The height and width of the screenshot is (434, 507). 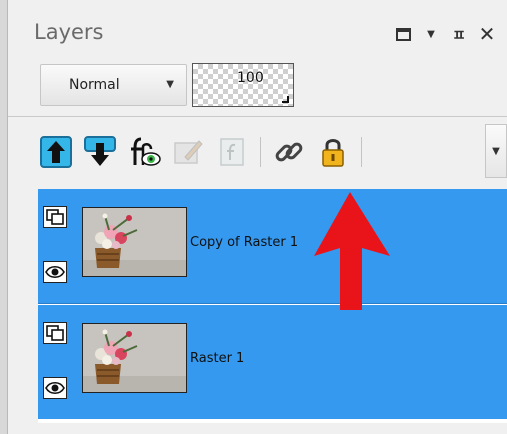 I want to click on panel-edge, so click(x=4, y=217).